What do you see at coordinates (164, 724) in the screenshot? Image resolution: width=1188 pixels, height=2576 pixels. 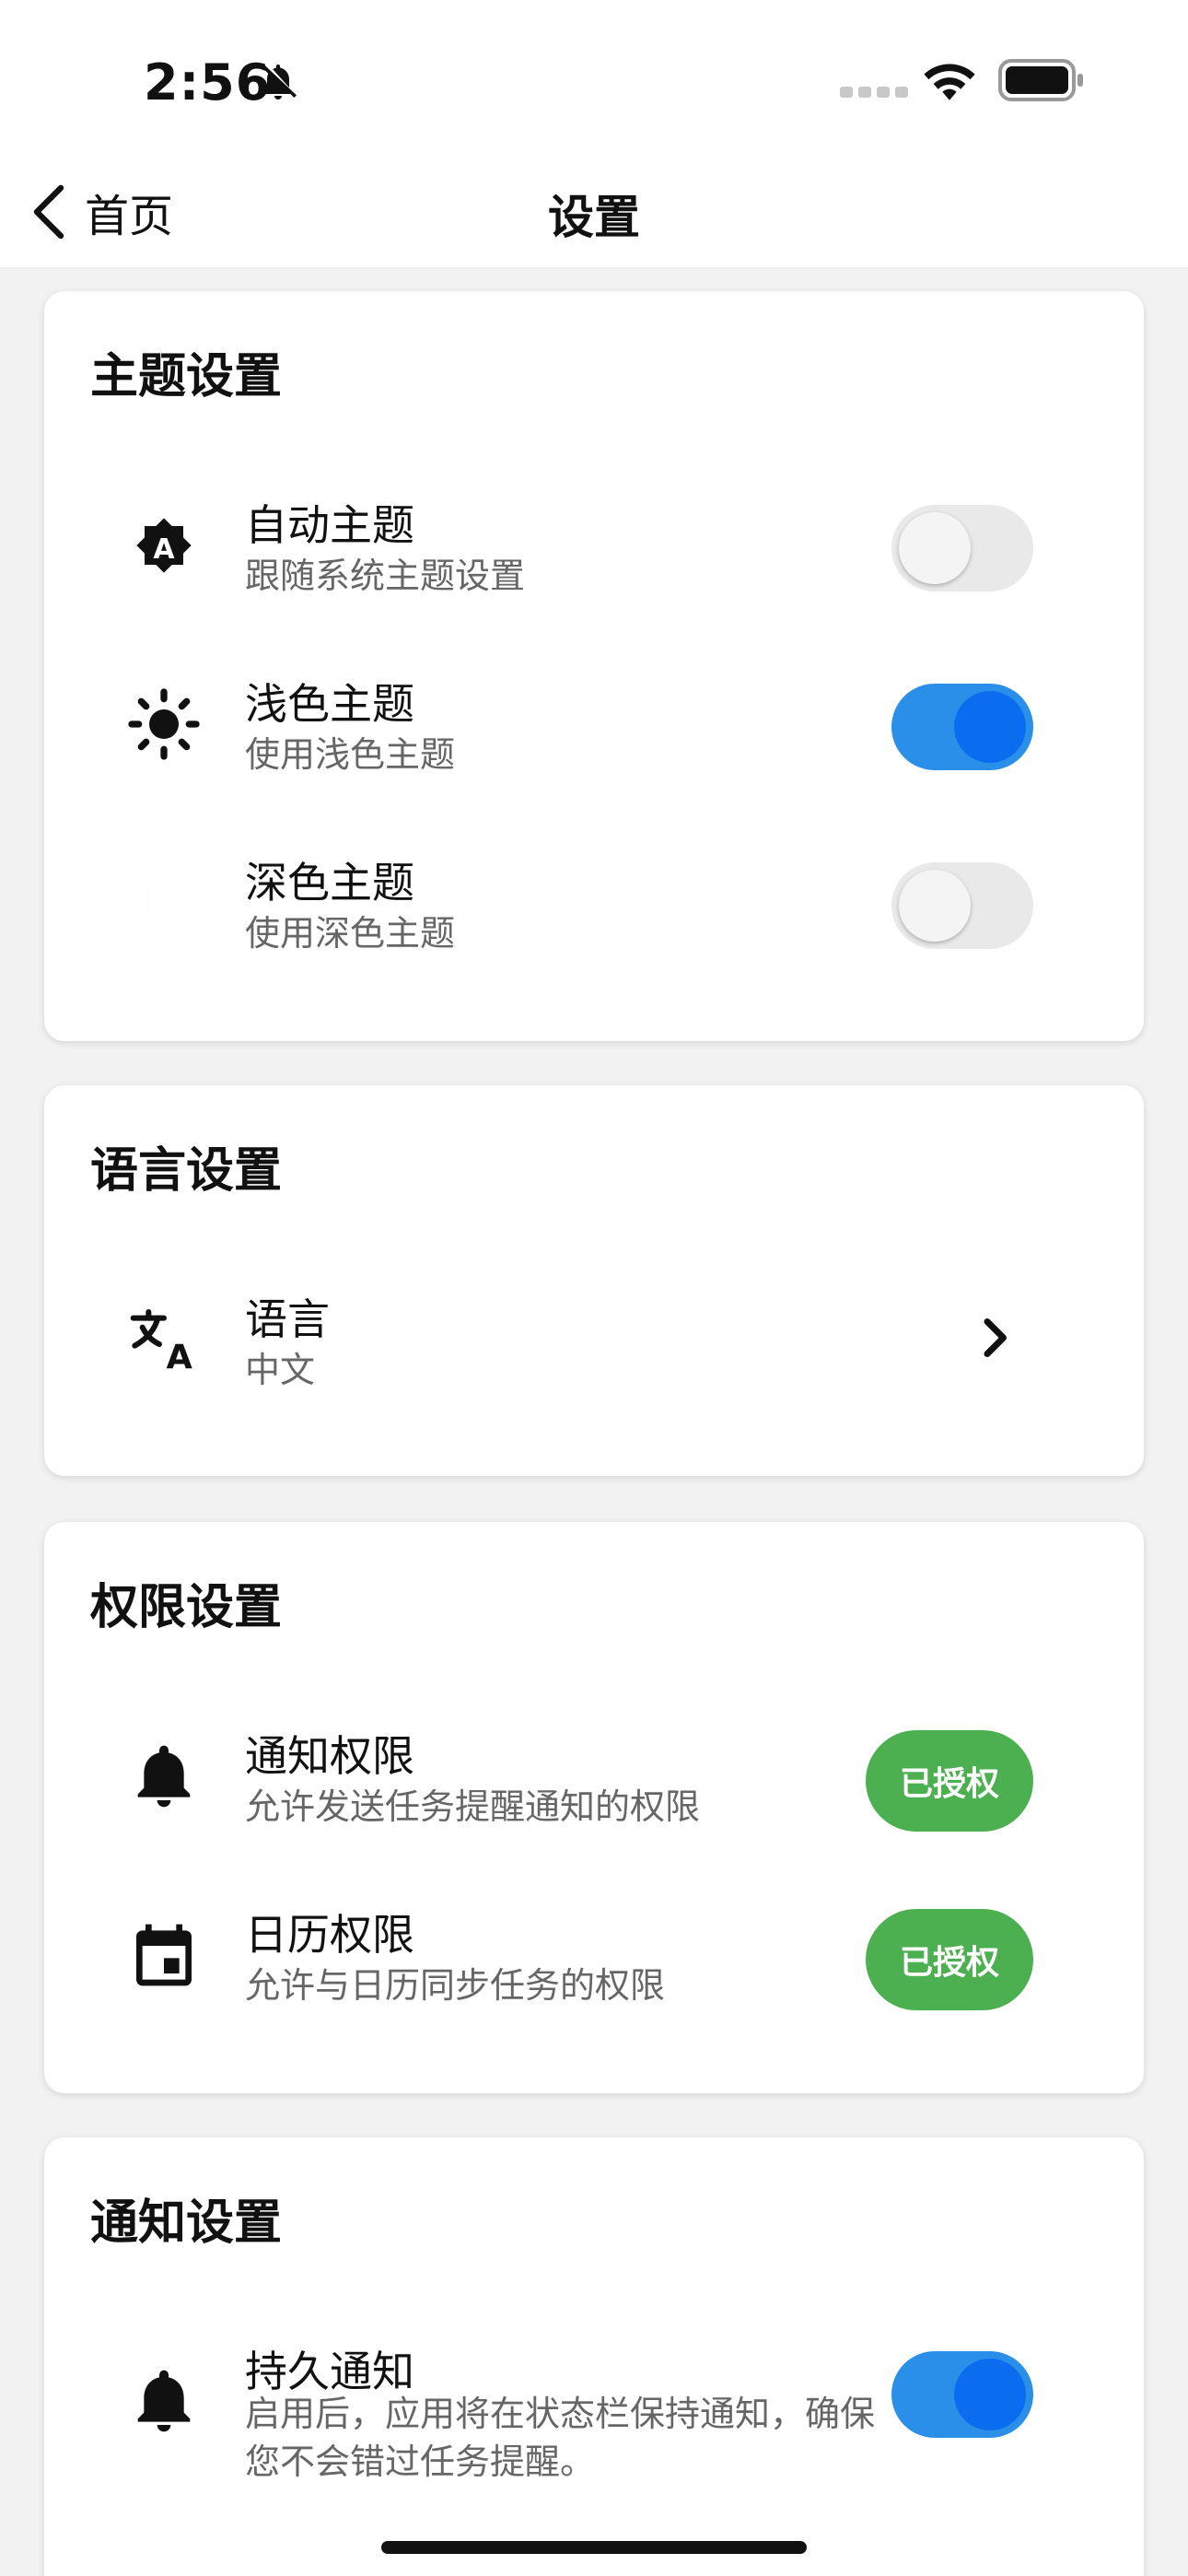 I see `sun-icon` at bounding box center [164, 724].